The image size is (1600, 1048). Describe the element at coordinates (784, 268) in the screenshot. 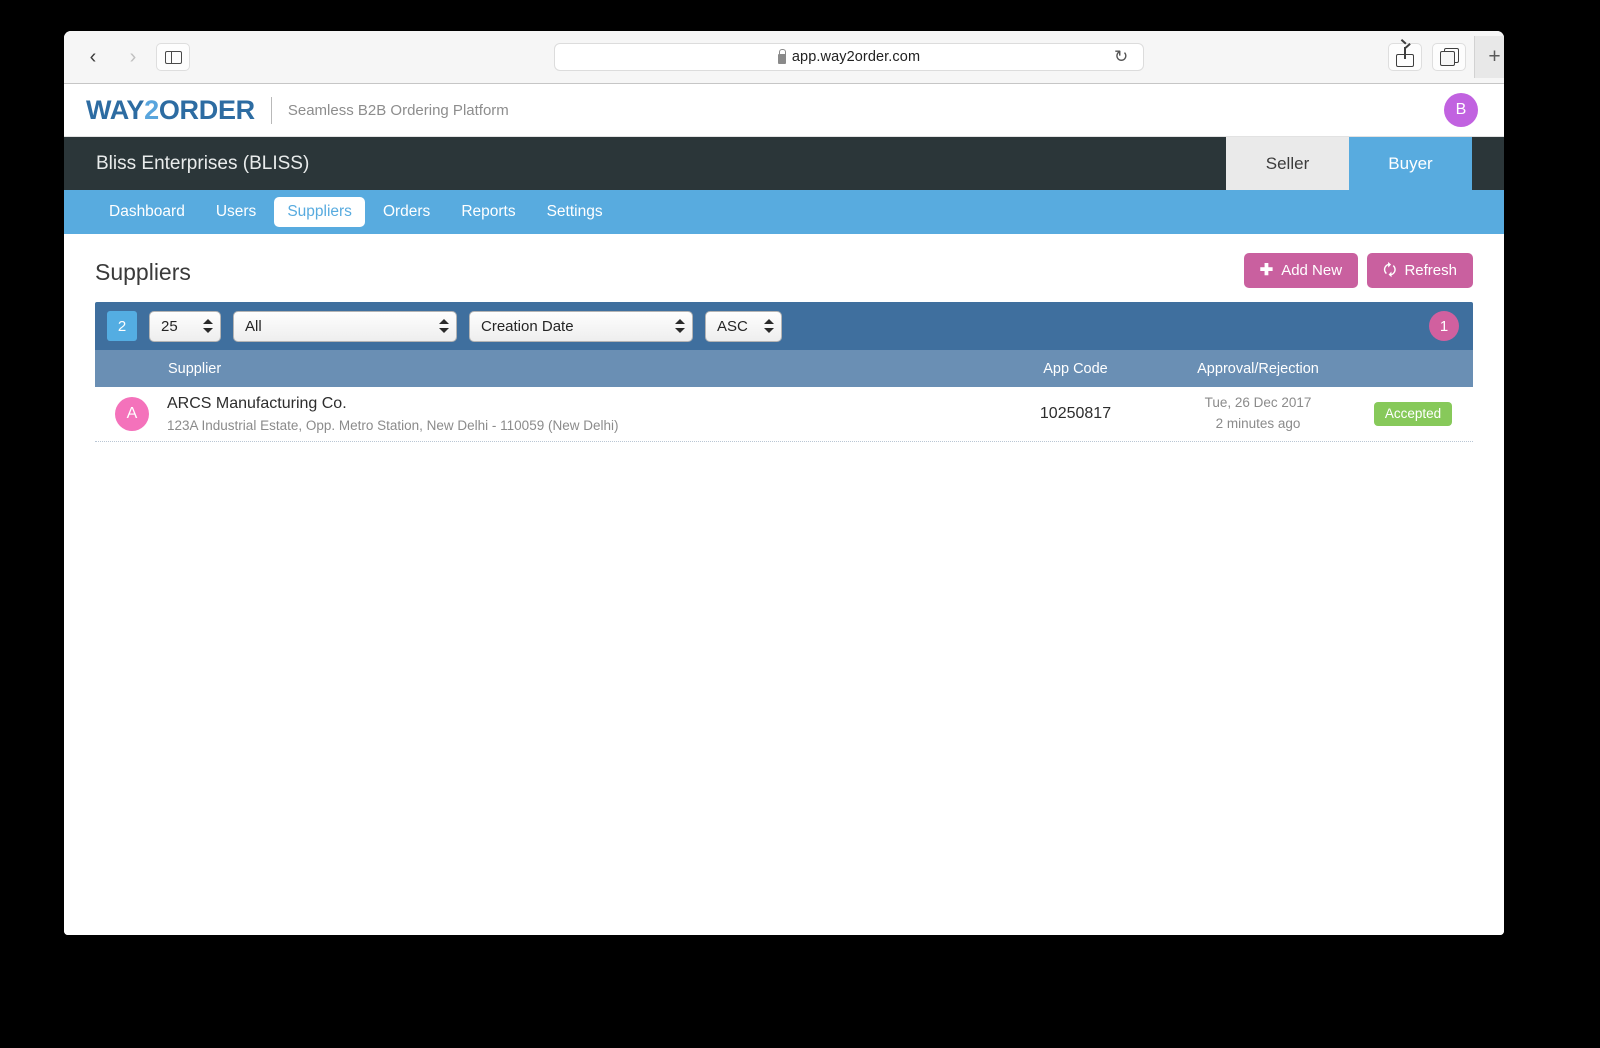

I see `page-header: Suppliers ✚ Add New 🗘 Refresh` at that location.